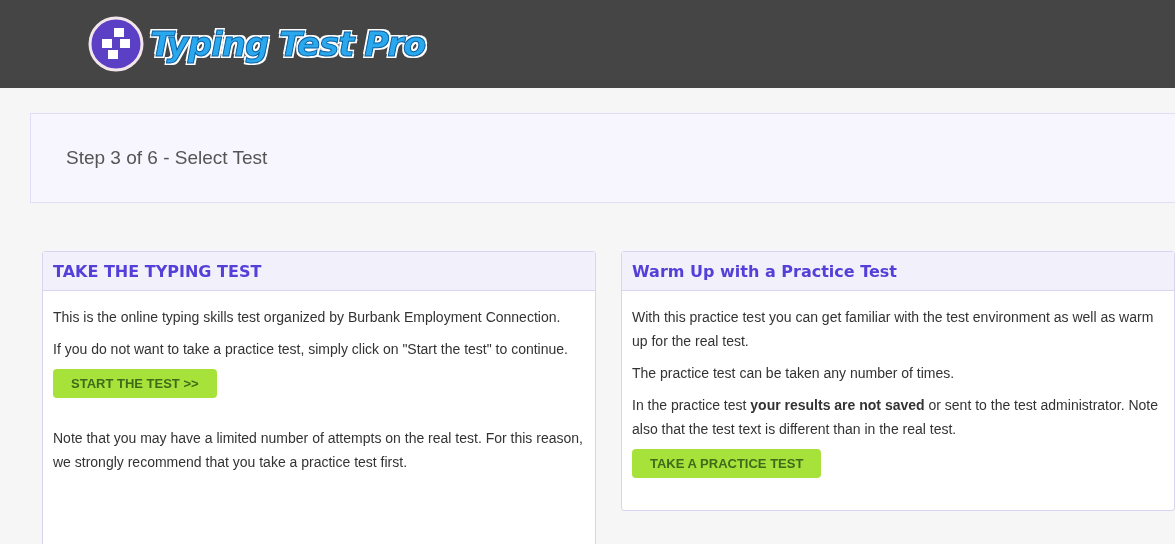  What do you see at coordinates (794, 373) in the screenshot?
I see `paragraph: The practice test can be taken any number of times.` at bounding box center [794, 373].